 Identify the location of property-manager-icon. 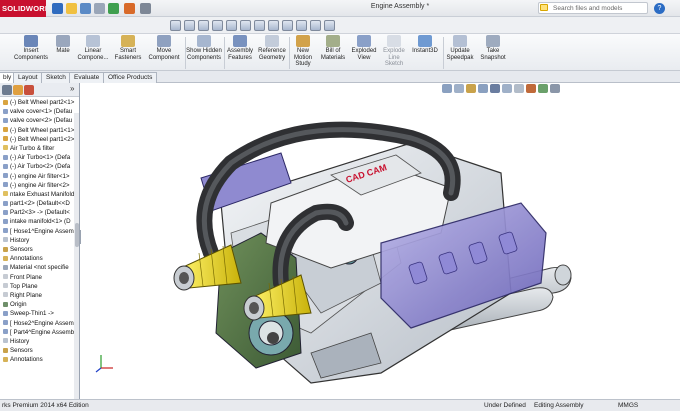
(18, 90).